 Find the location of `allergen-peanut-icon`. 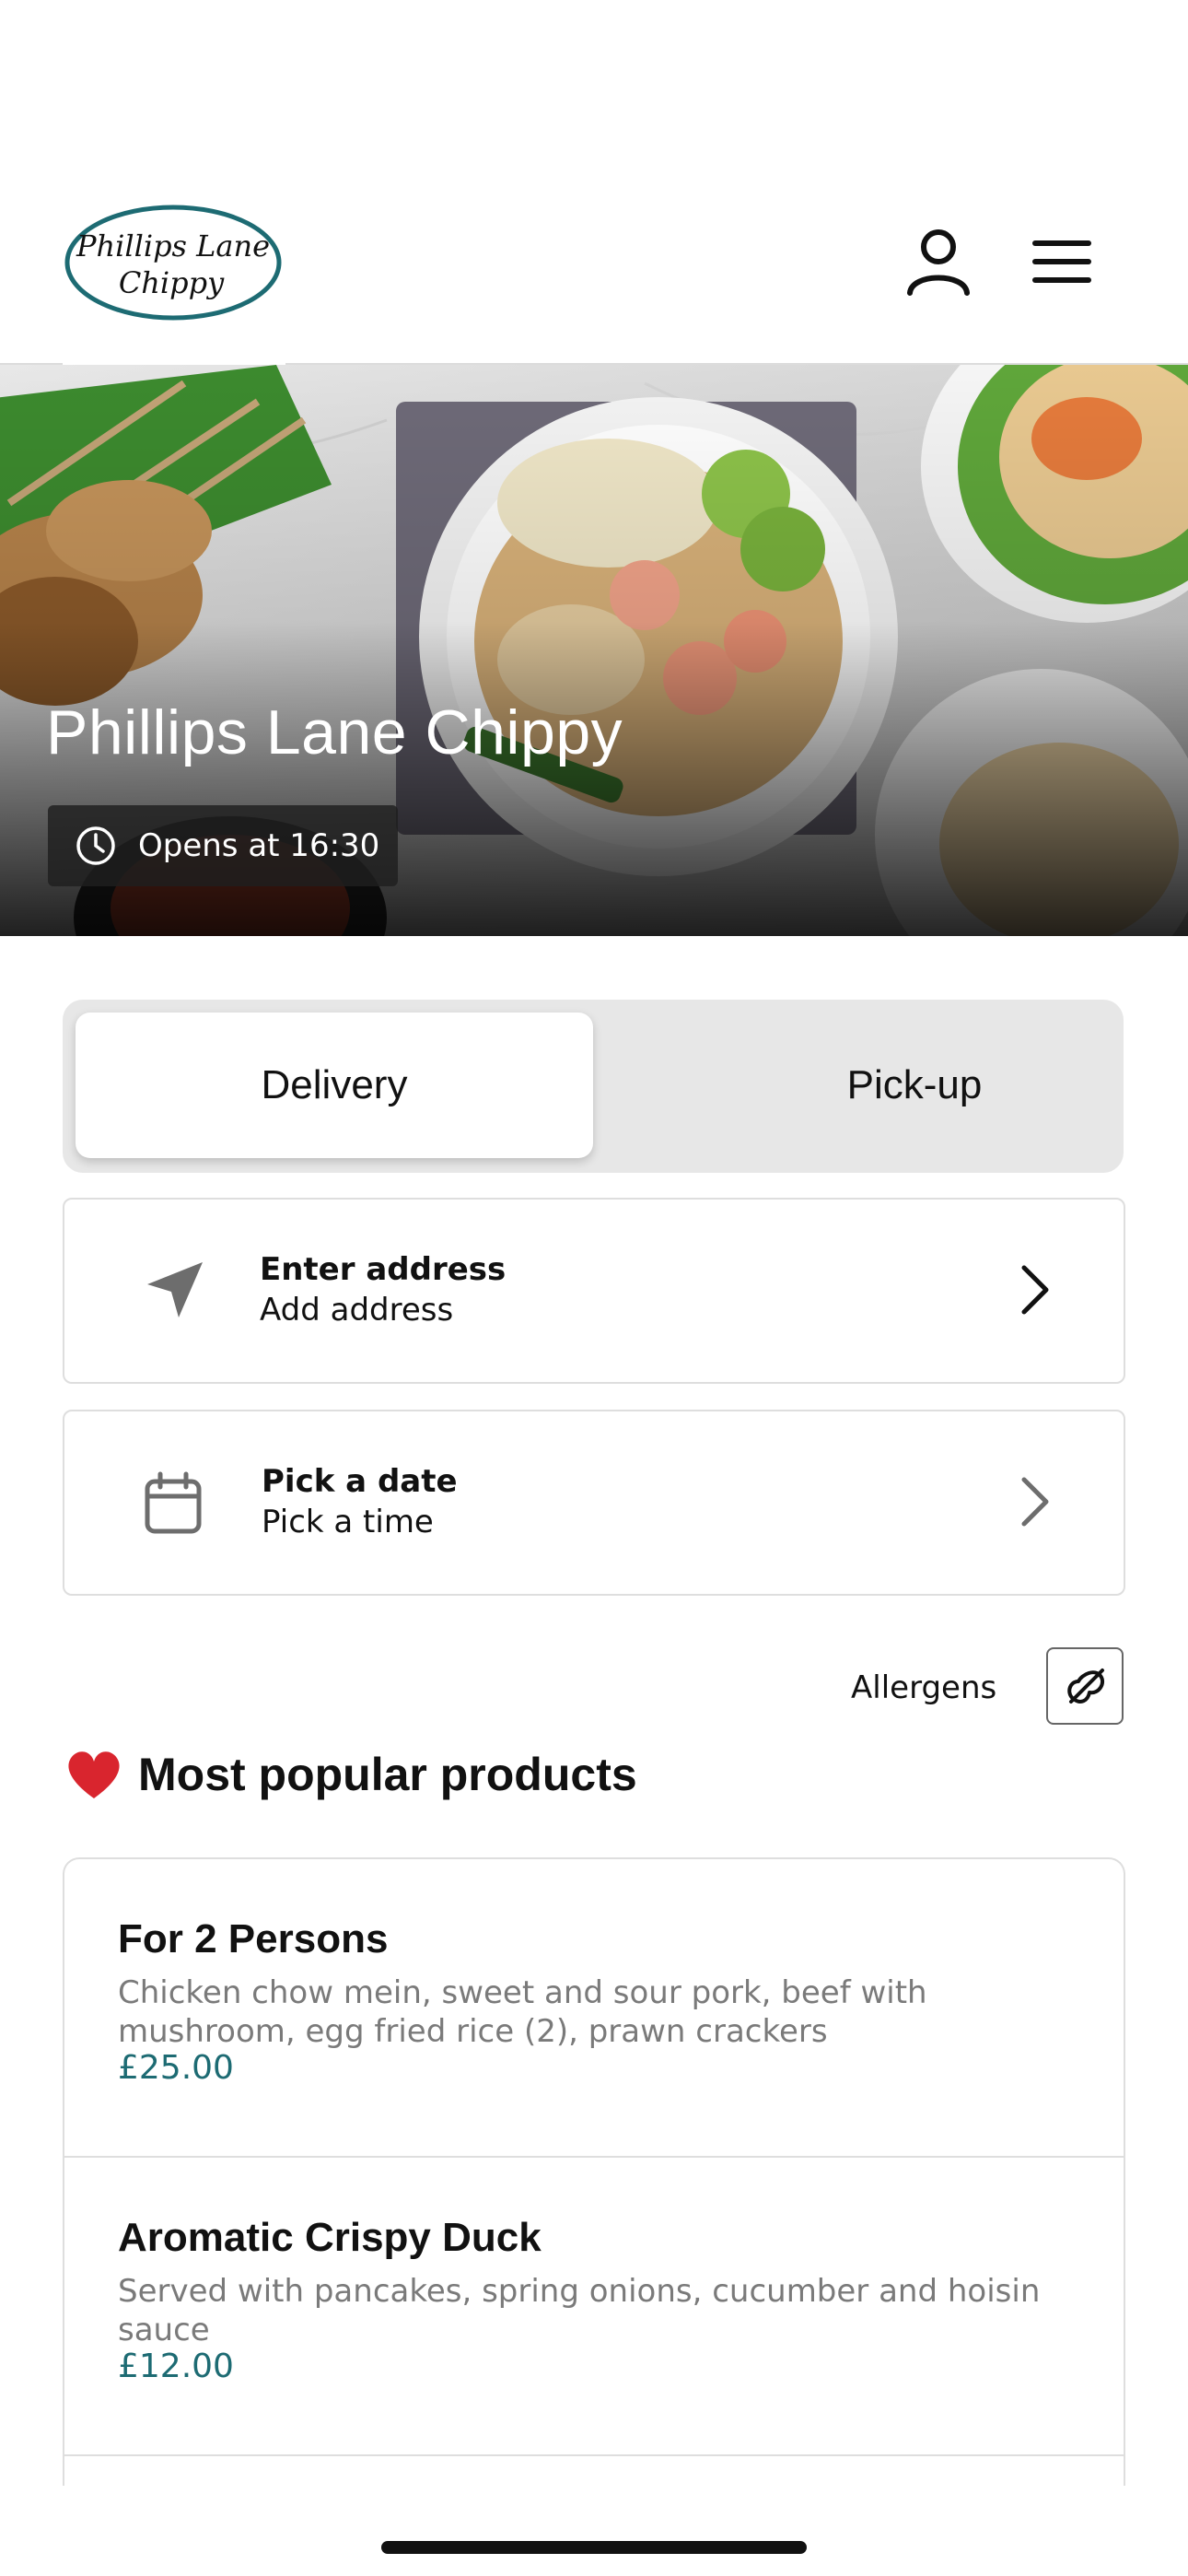

allergen-peanut-icon is located at coordinates (1086, 1686).